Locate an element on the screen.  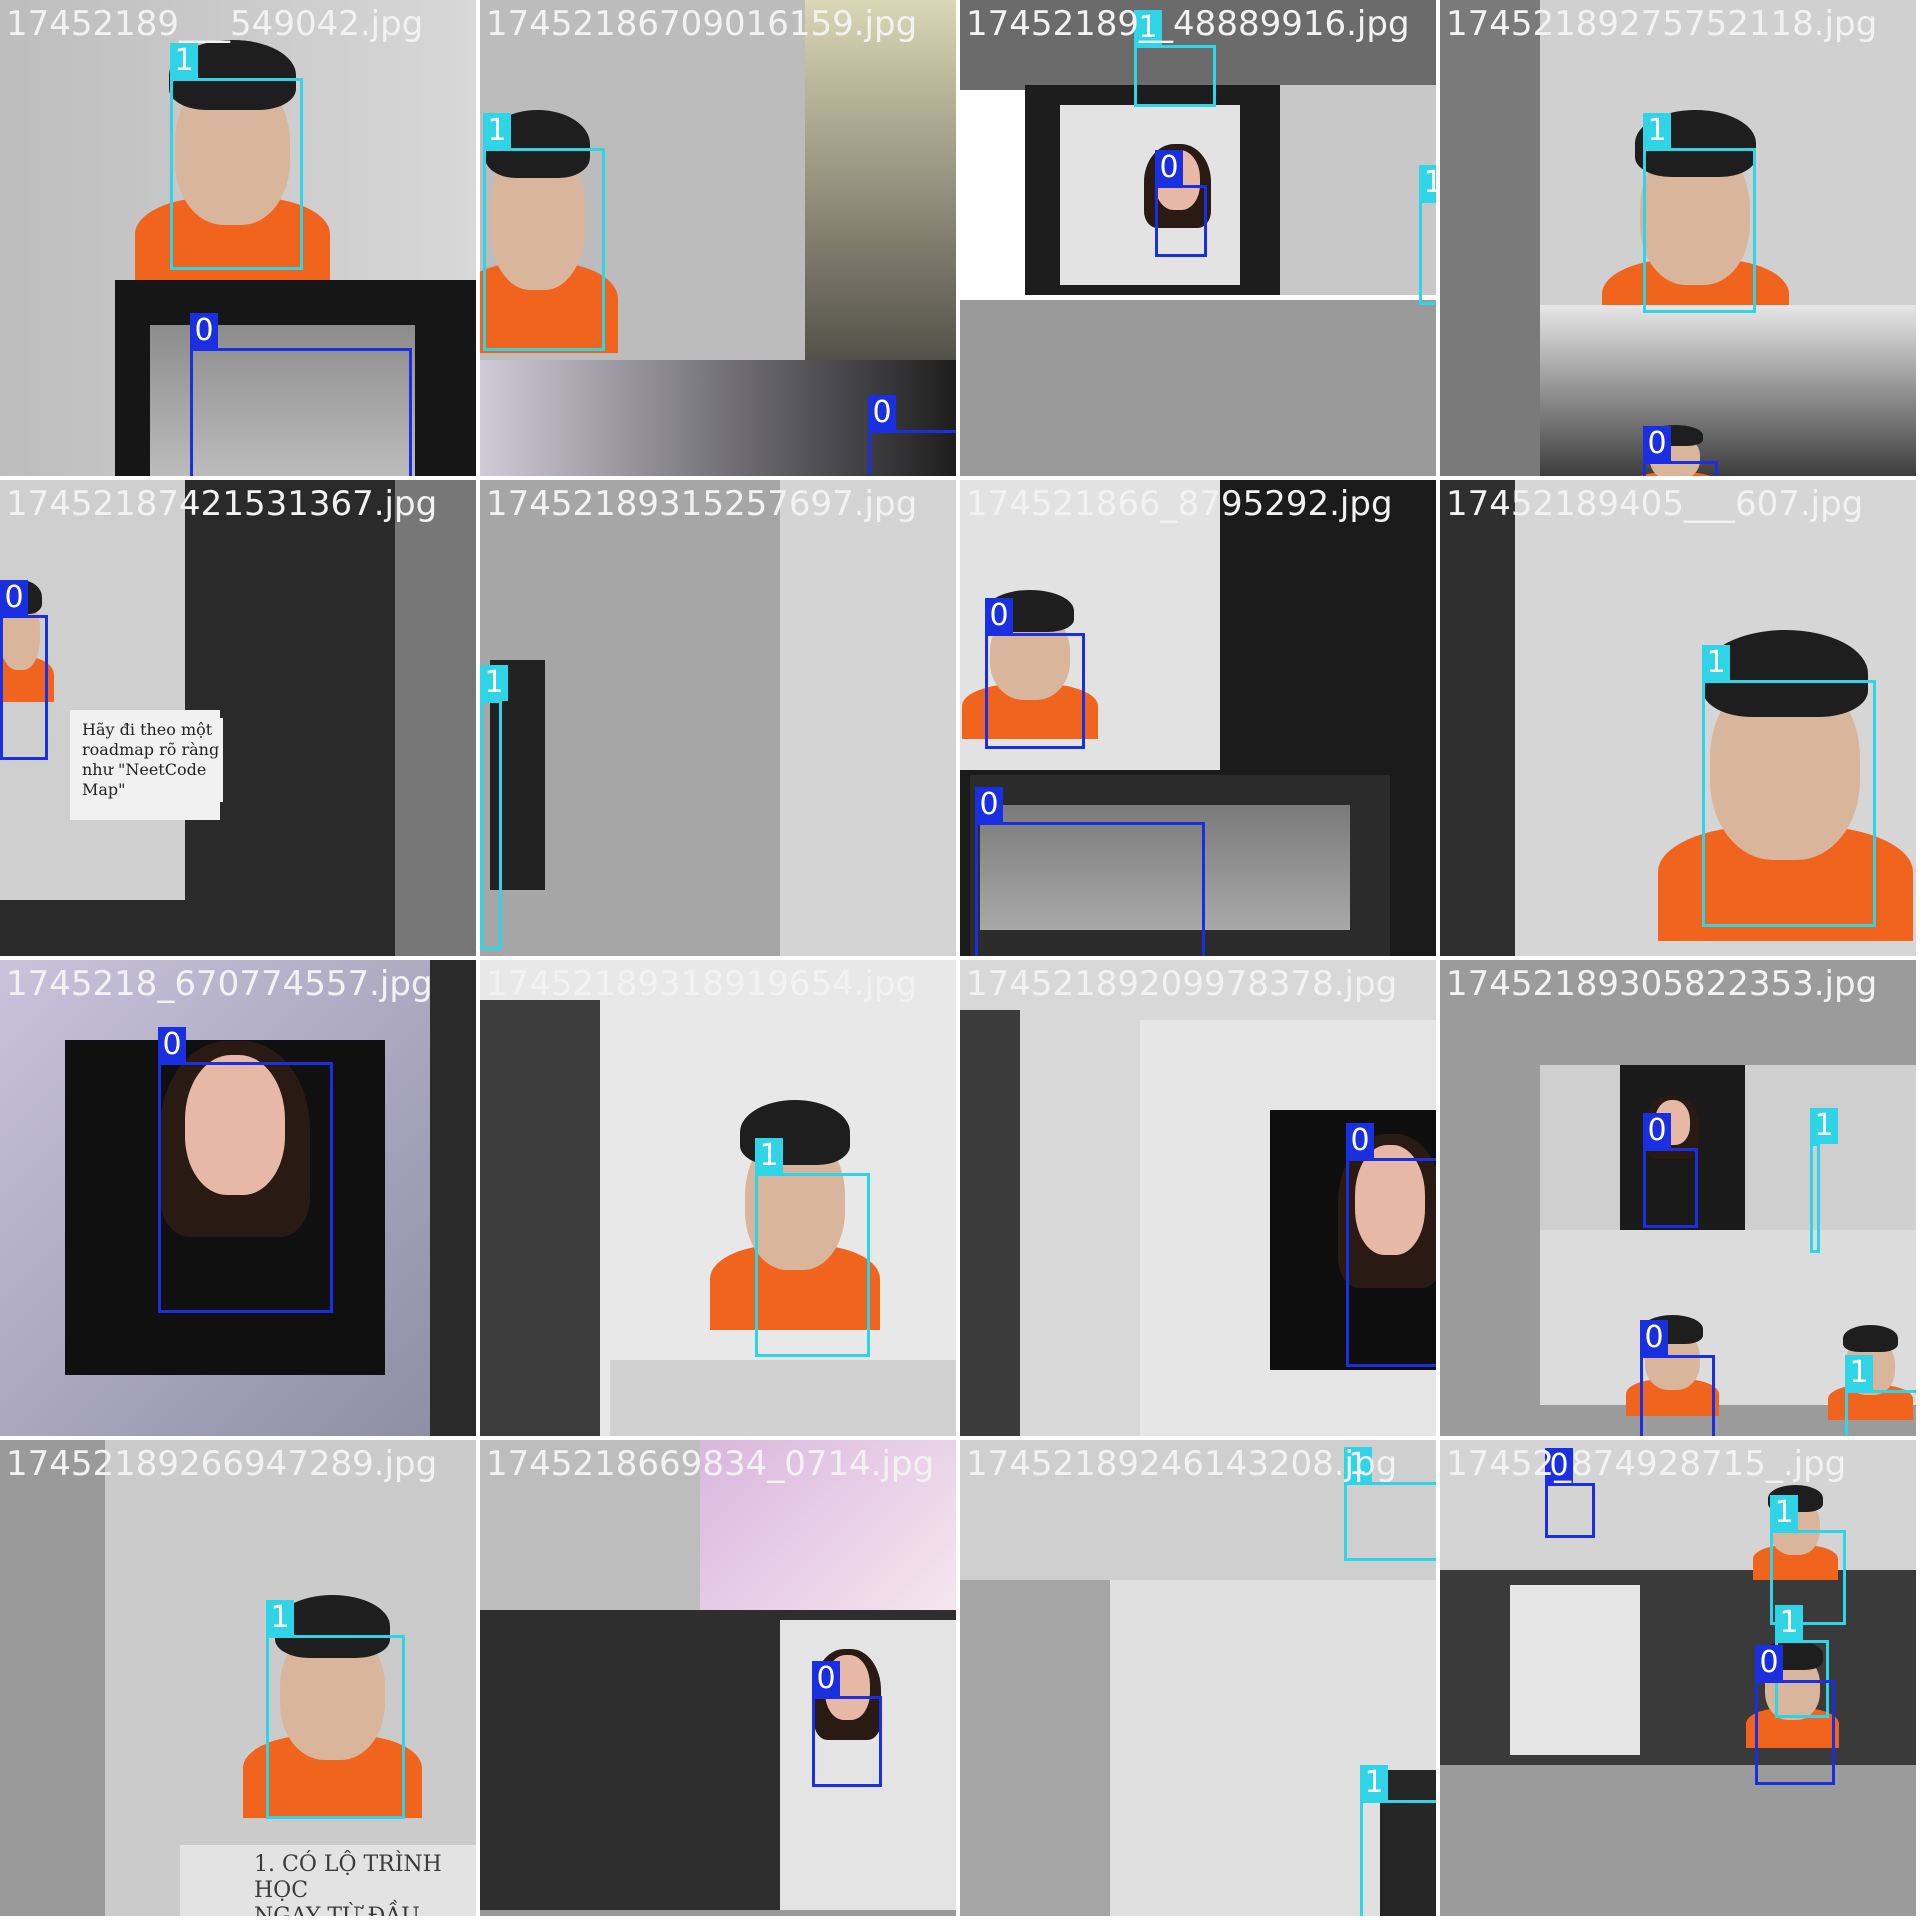
left-panel is located at coordinates (540, 1218).